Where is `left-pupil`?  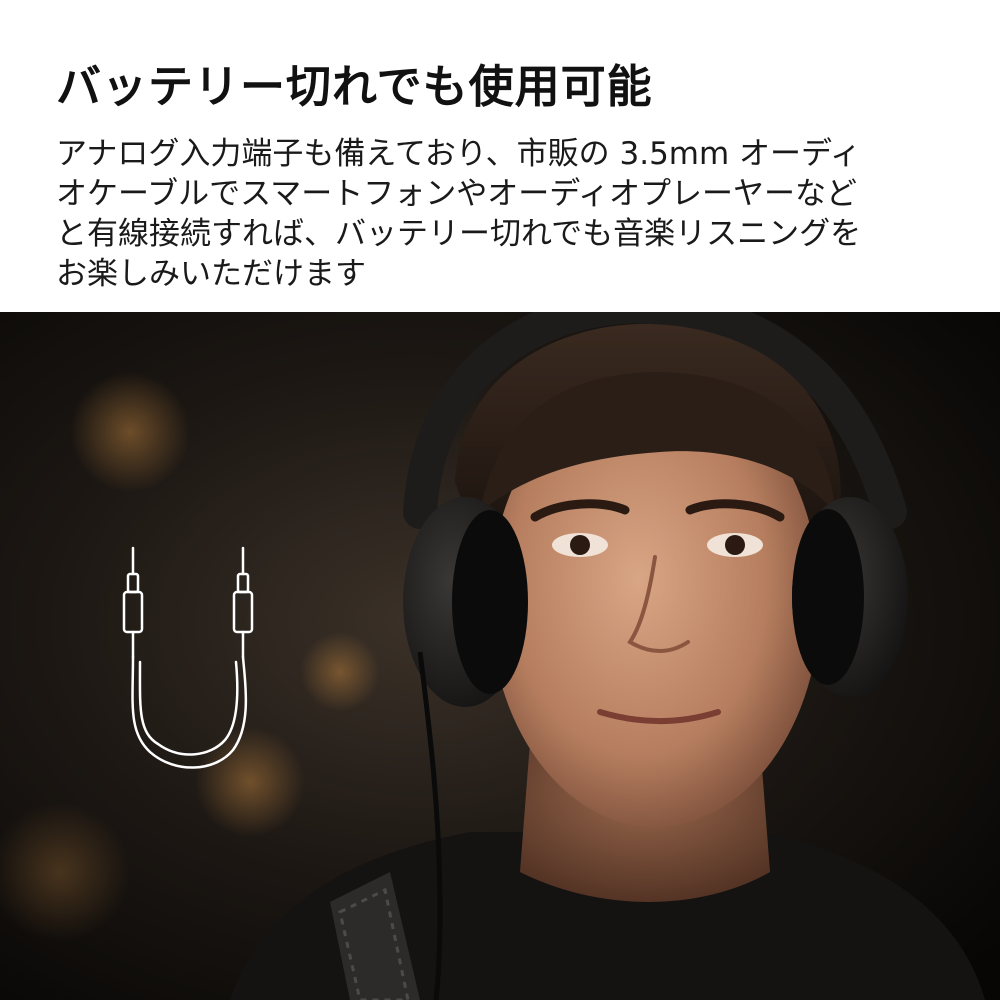
left-pupil is located at coordinates (580, 545).